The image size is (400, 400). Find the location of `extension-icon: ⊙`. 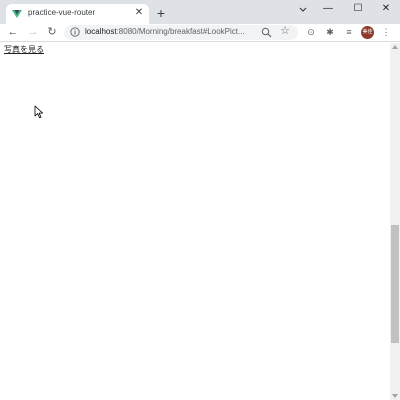

extension-icon: ⊙ is located at coordinates (311, 32).